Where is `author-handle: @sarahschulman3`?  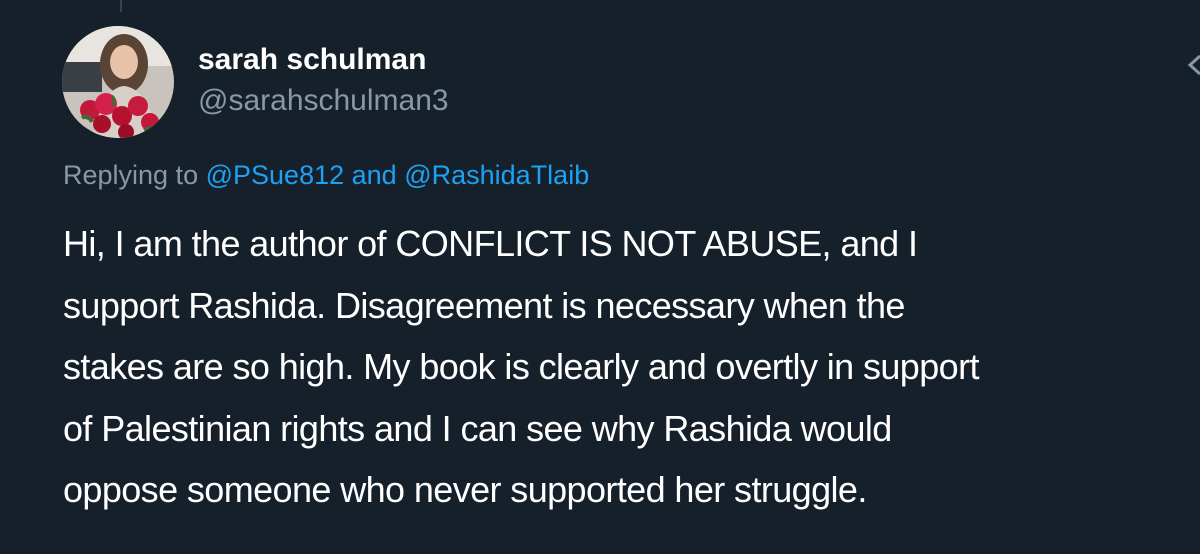 author-handle: @sarahschulman3 is located at coordinates (323, 101).